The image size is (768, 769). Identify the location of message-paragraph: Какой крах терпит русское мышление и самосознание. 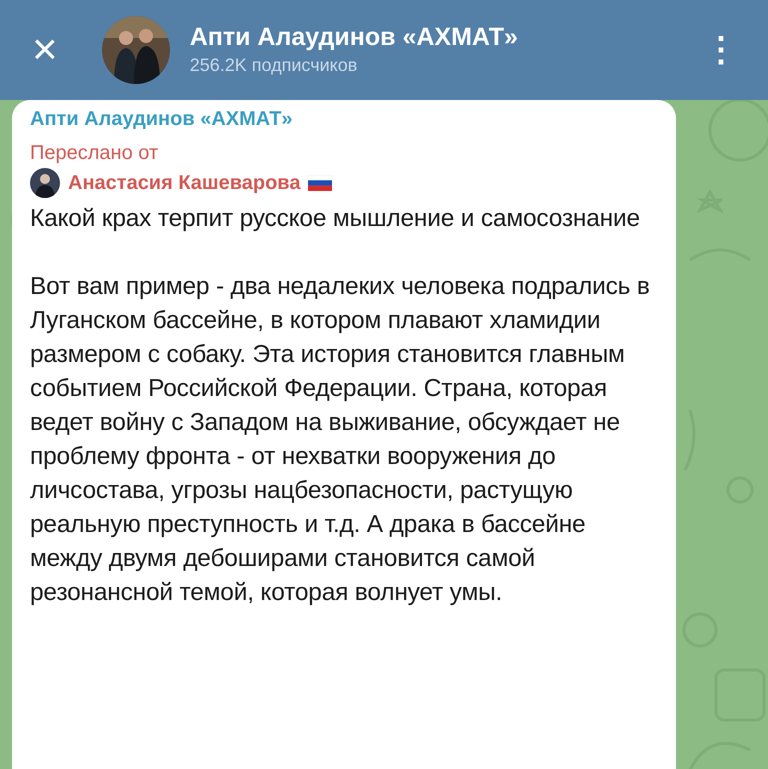
(335, 219).